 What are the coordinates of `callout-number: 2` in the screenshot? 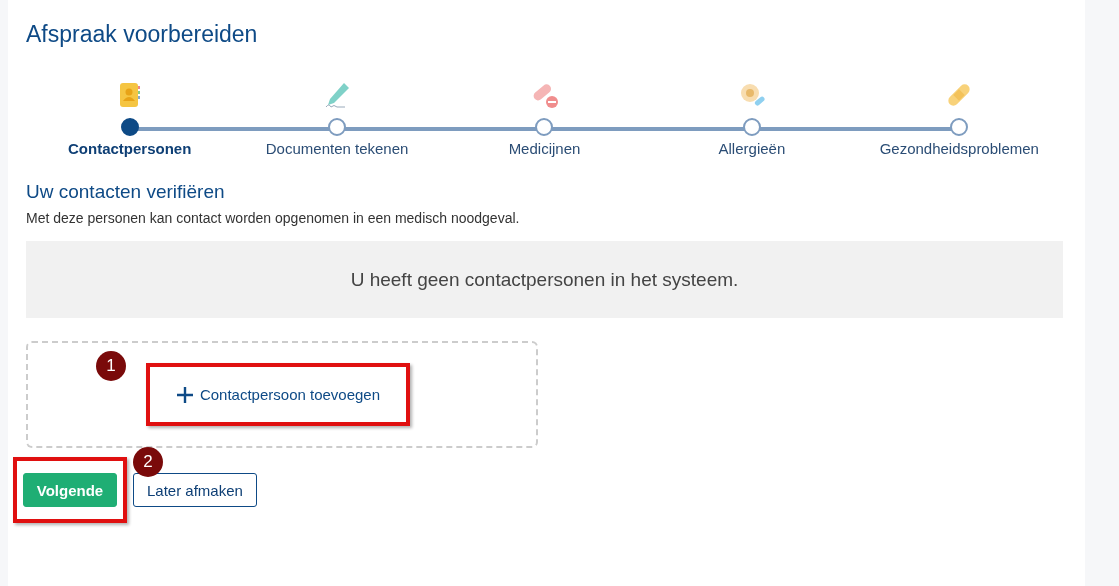 It's located at (148, 462).